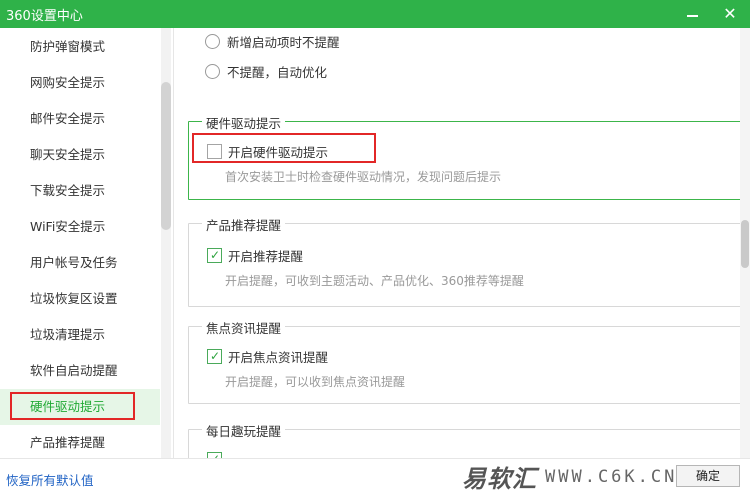 The height and width of the screenshot is (493, 750). I want to click on group-title: 焦点资讯提醒, so click(244, 327).